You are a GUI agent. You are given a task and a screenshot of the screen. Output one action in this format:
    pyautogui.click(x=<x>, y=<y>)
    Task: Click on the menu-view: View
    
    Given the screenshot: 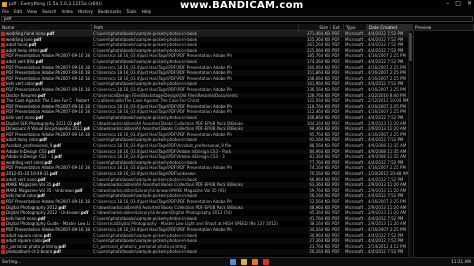 What is the action you would take?
    pyautogui.click(x=32, y=11)
    